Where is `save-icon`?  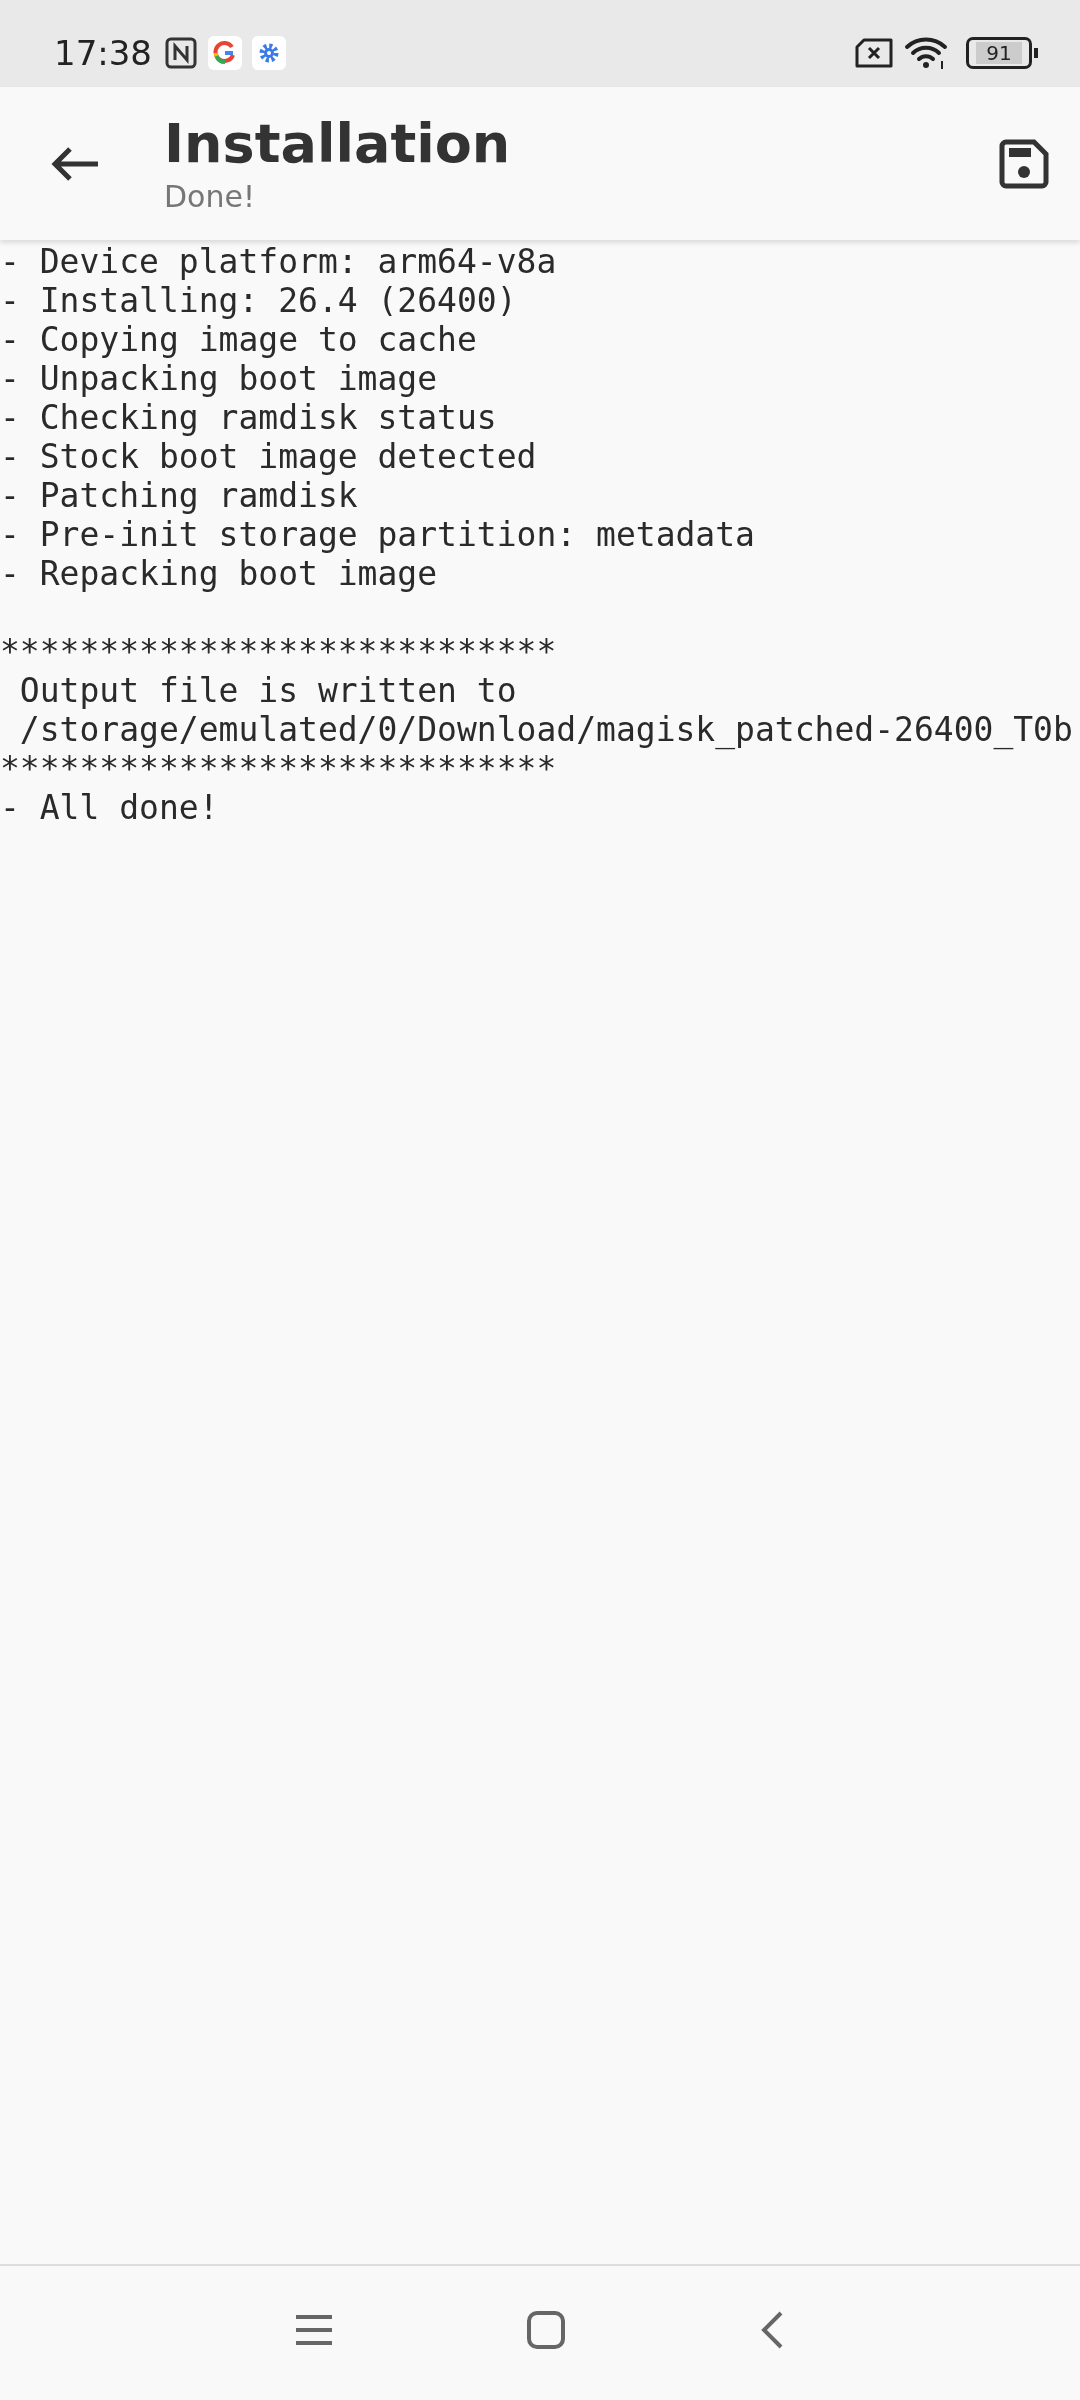
save-icon is located at coordinates (1024, 163).